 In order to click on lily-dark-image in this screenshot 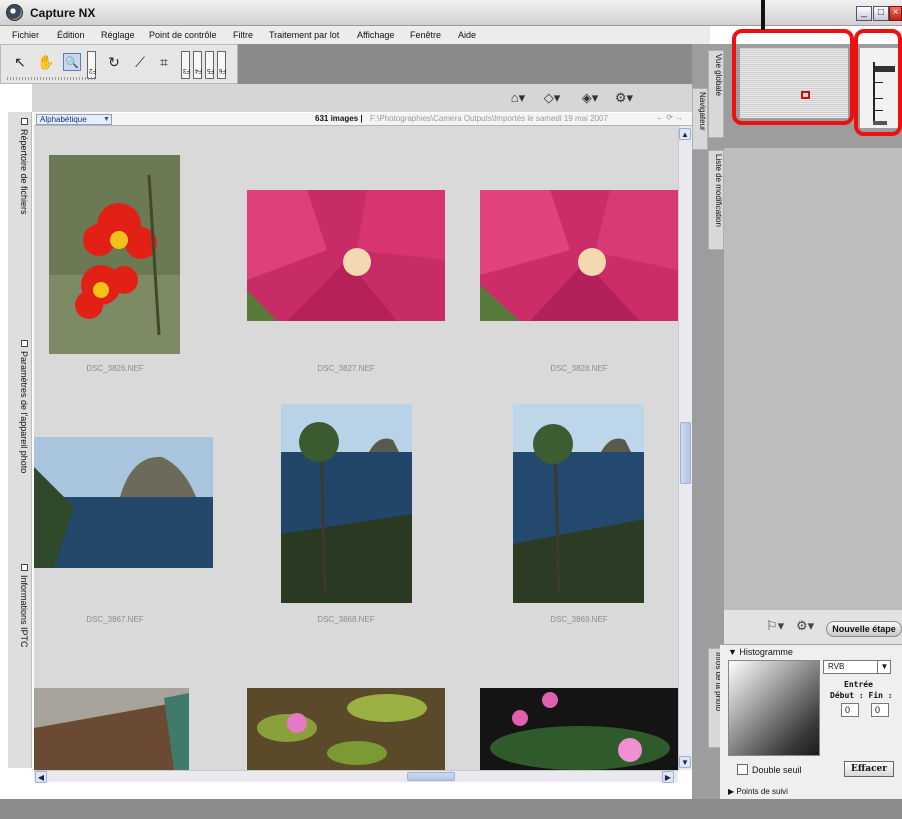, I will do `click(579, 729)`.